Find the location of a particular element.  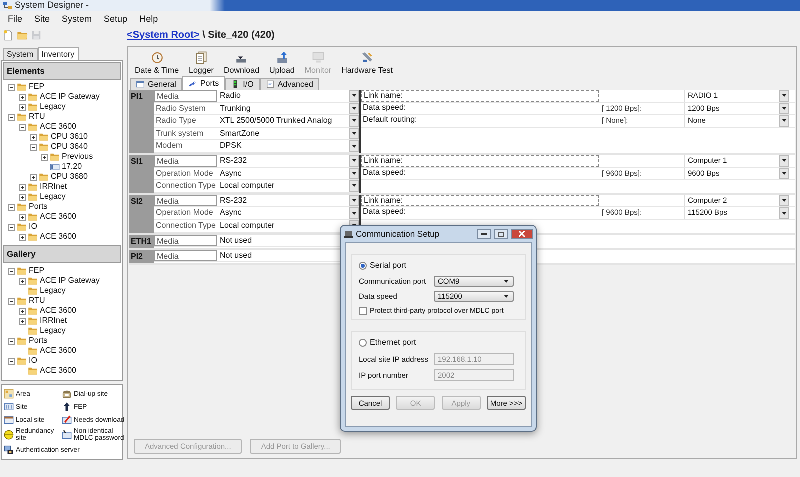

field-value: SmartZone is located at coordinates (283, 134).